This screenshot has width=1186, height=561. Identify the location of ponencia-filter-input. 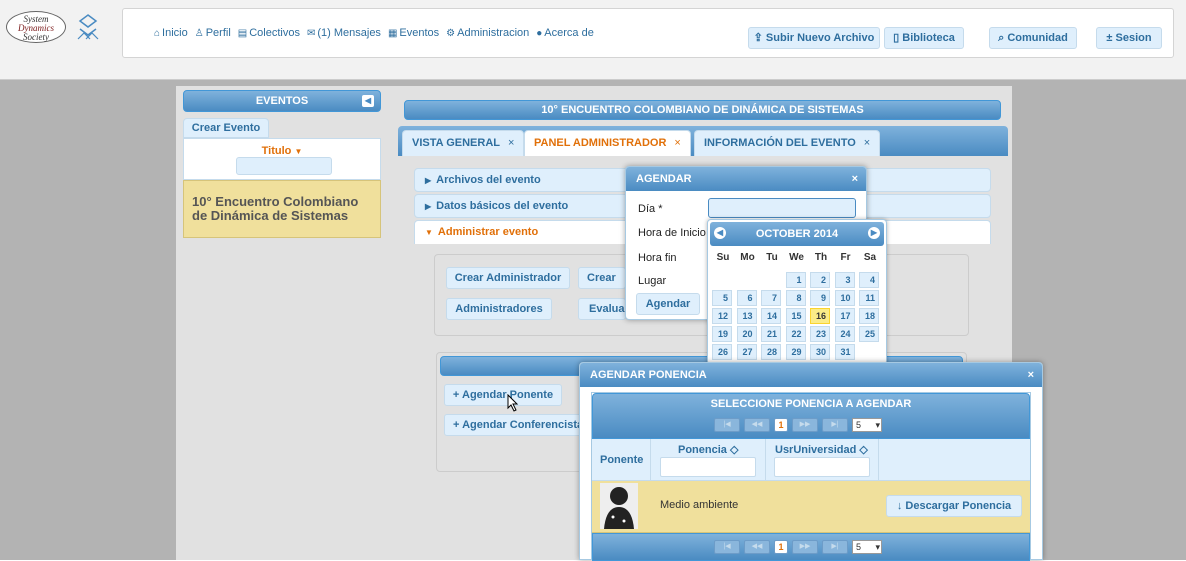
(708, 467).